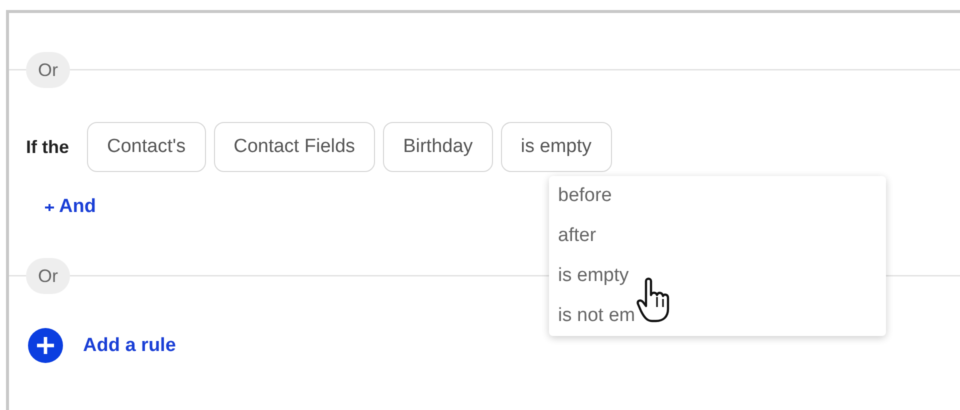  Describe the element at coordinates (717, 236) in the screenshot. I see `dropdown-option: after` at that location.